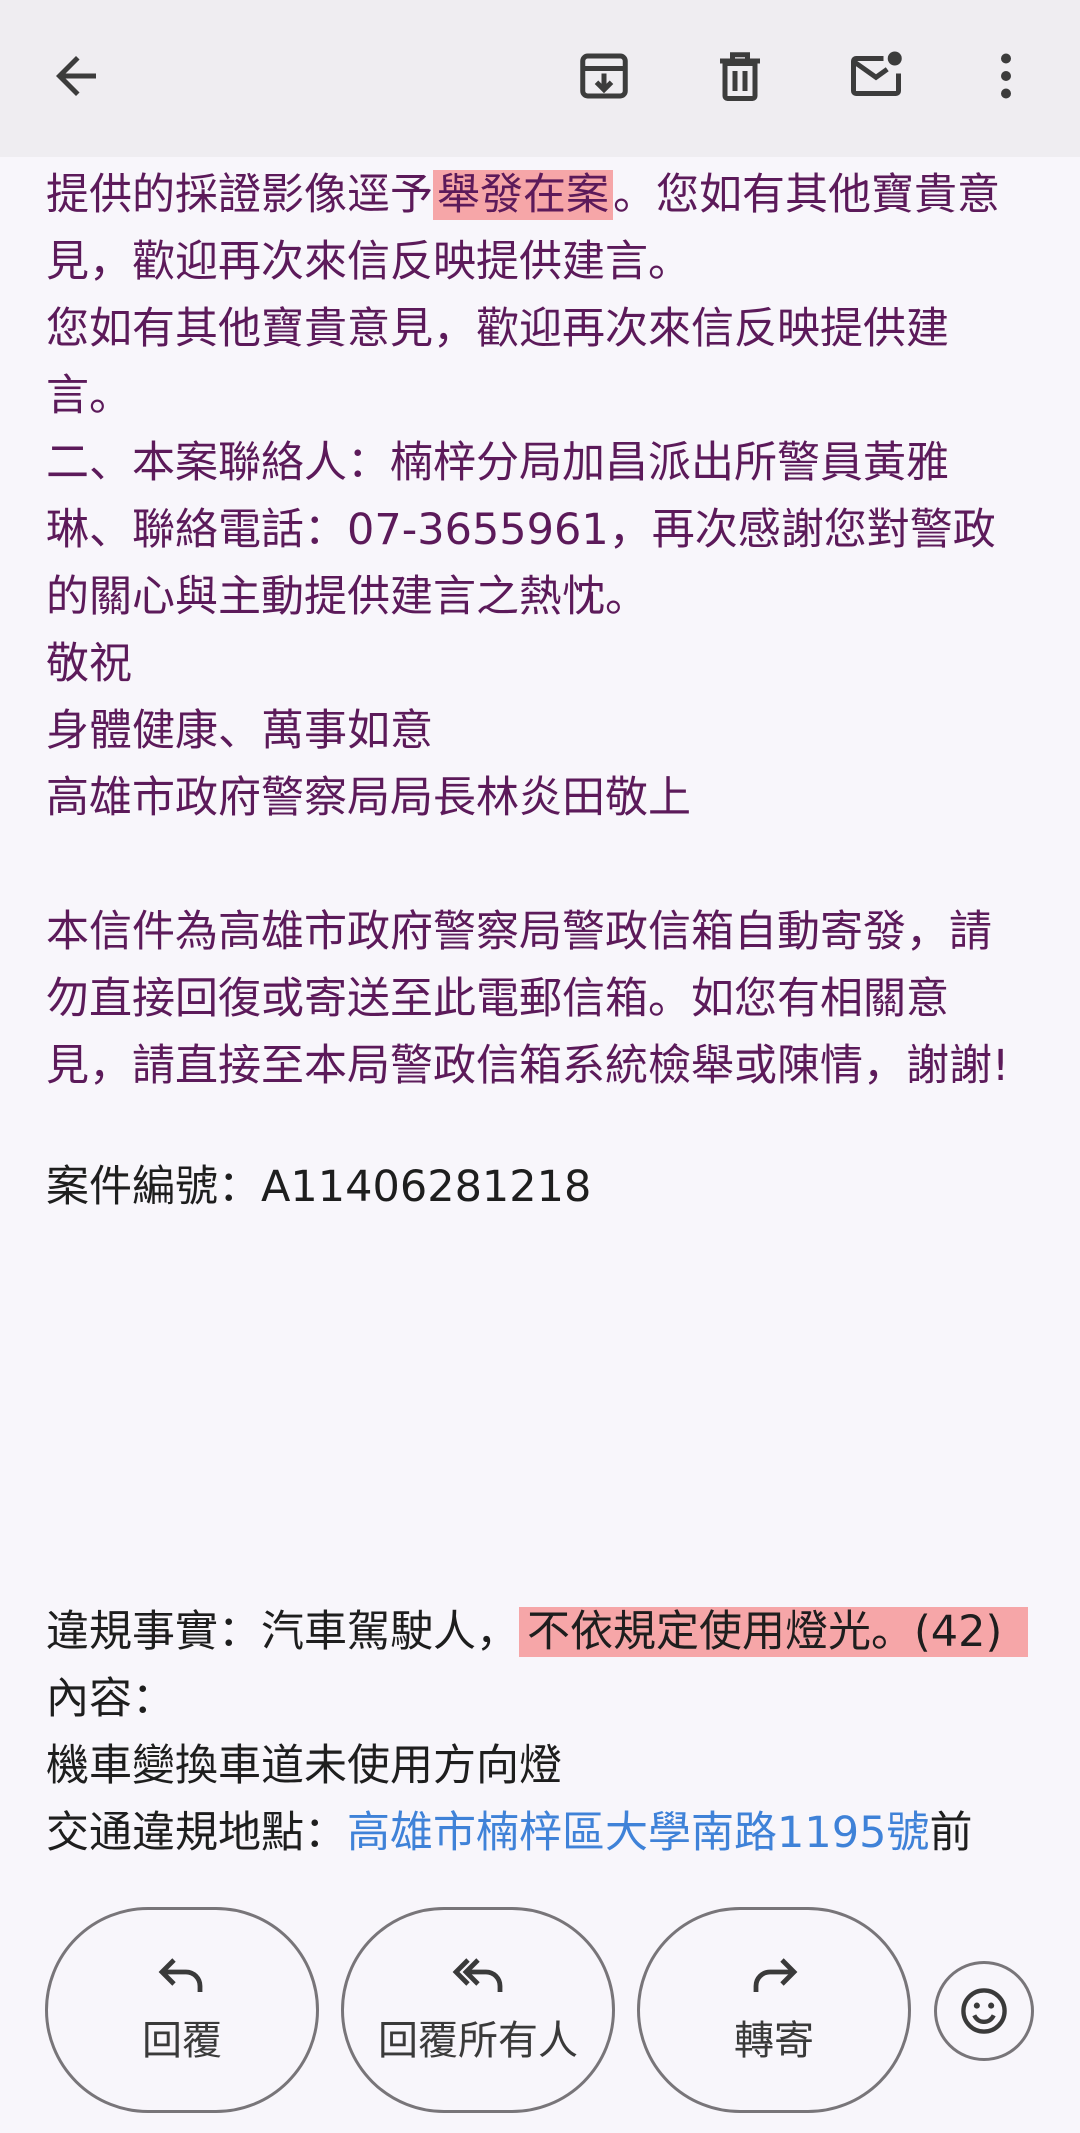 The height and width of the screenshot is (2133, 1080). What do you see at coordinates (110, 1699) in the screenshot?
I see `content-label: 內容：` at bounding box center [110, 1699].